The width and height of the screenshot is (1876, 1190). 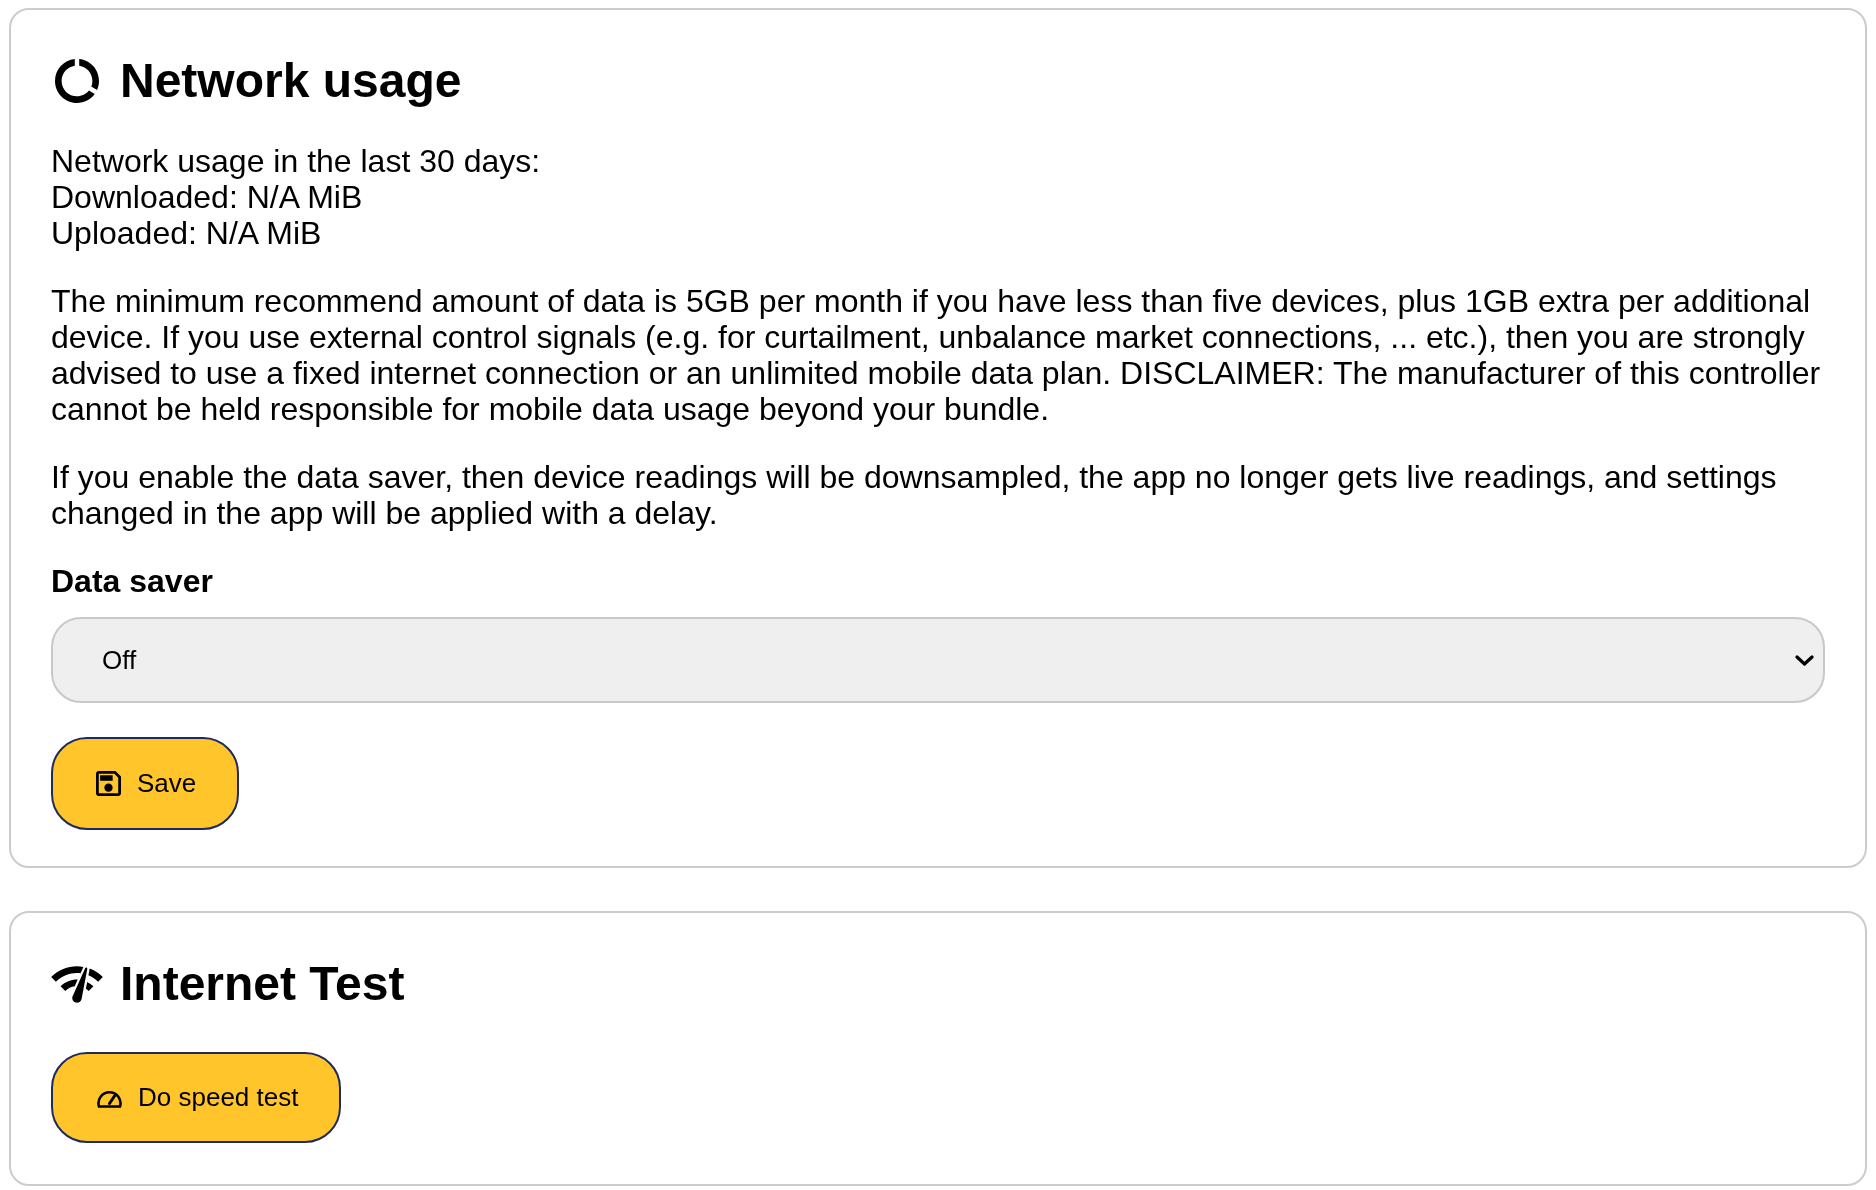 What do you see at coordinates (77, 81) in the screenshot?
I see `donut-chart-icon` at bounding box center [77, 81].